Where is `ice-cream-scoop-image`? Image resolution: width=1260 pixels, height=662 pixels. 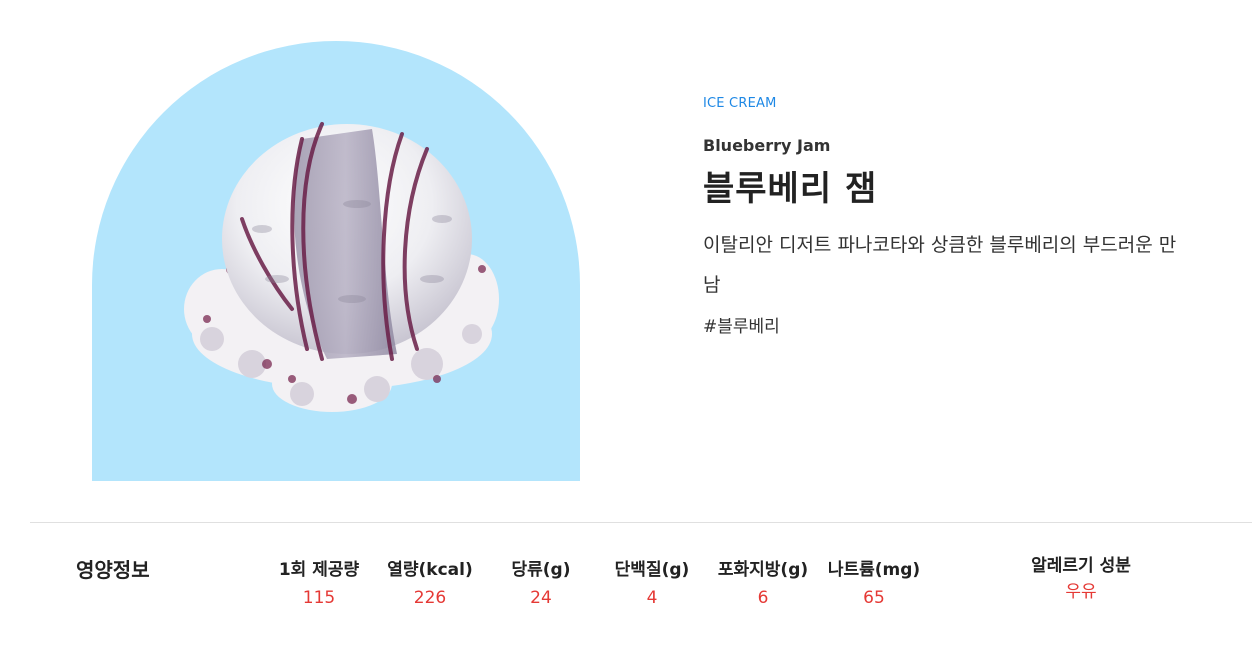 ice-cream-scoop-image is located at coordinates (341, 267).